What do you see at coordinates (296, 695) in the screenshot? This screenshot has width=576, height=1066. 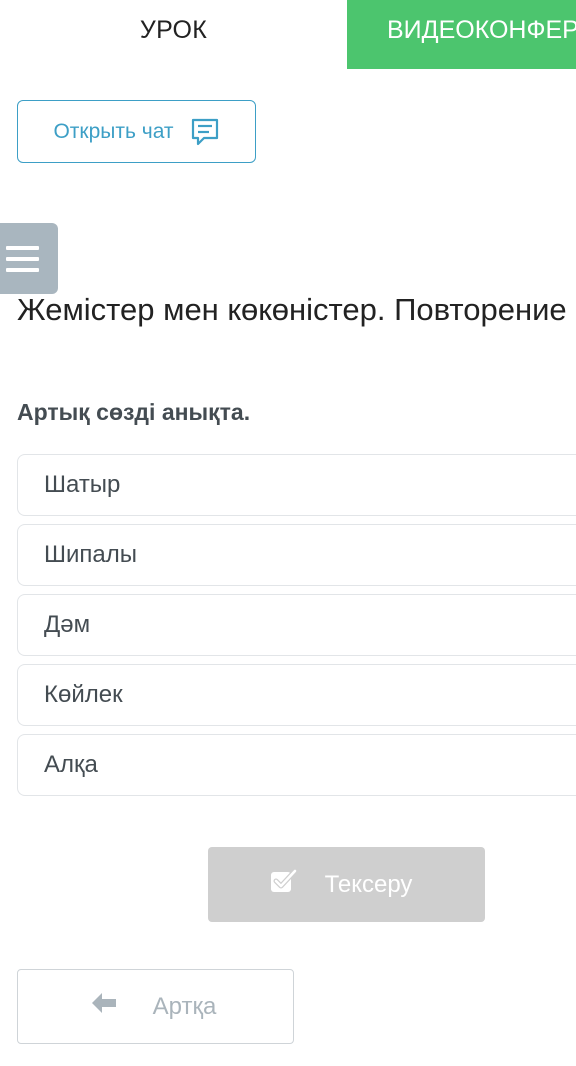 I see `answer-option: Көйлек` at bounding box center [296, 695].